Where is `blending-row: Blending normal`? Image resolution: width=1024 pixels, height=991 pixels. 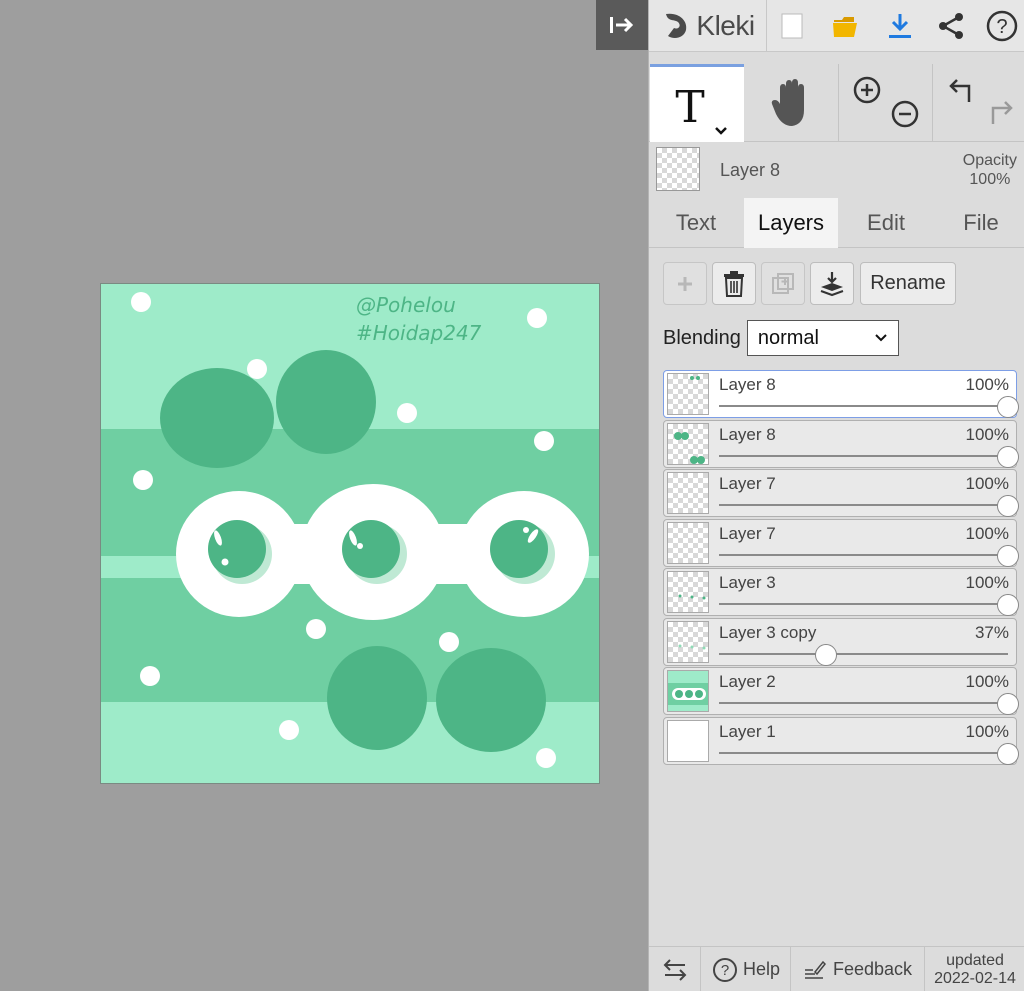 blending-row: Blending normal is located at coordinates (781, 338).